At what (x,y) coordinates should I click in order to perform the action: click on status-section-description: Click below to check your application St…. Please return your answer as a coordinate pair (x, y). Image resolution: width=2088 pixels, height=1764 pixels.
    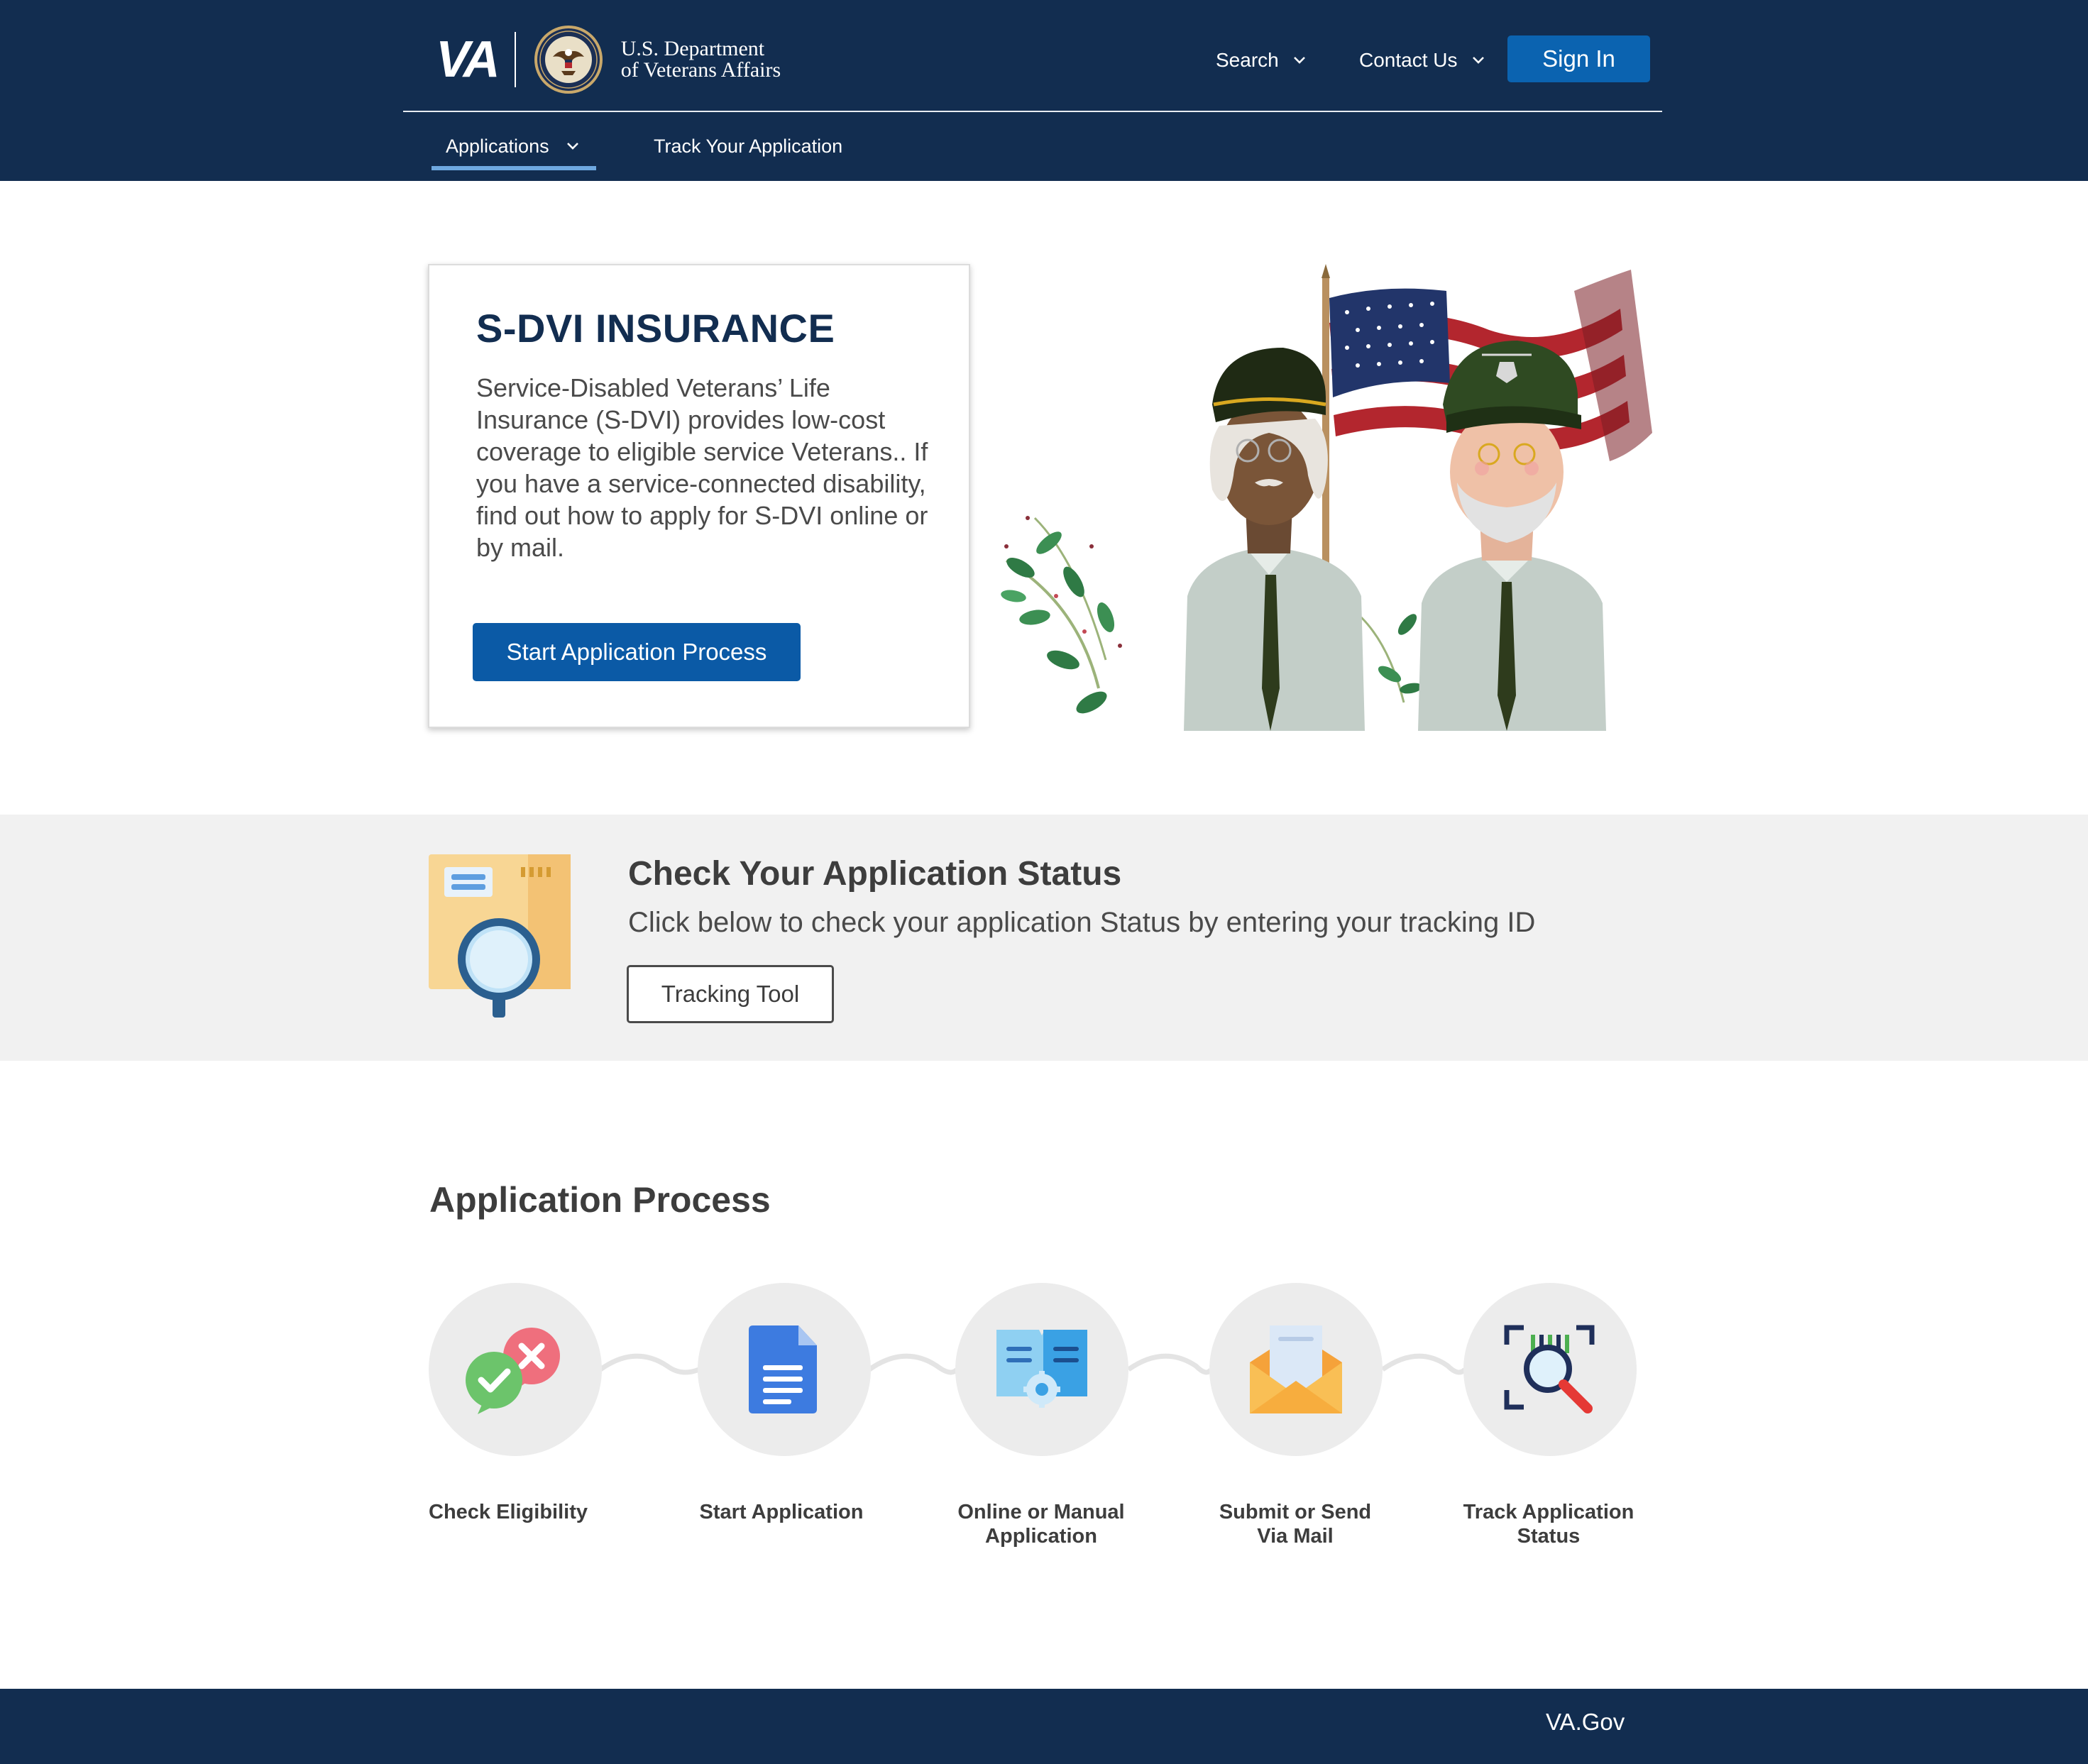
    Looking at the image, I should click on (1082, 922).